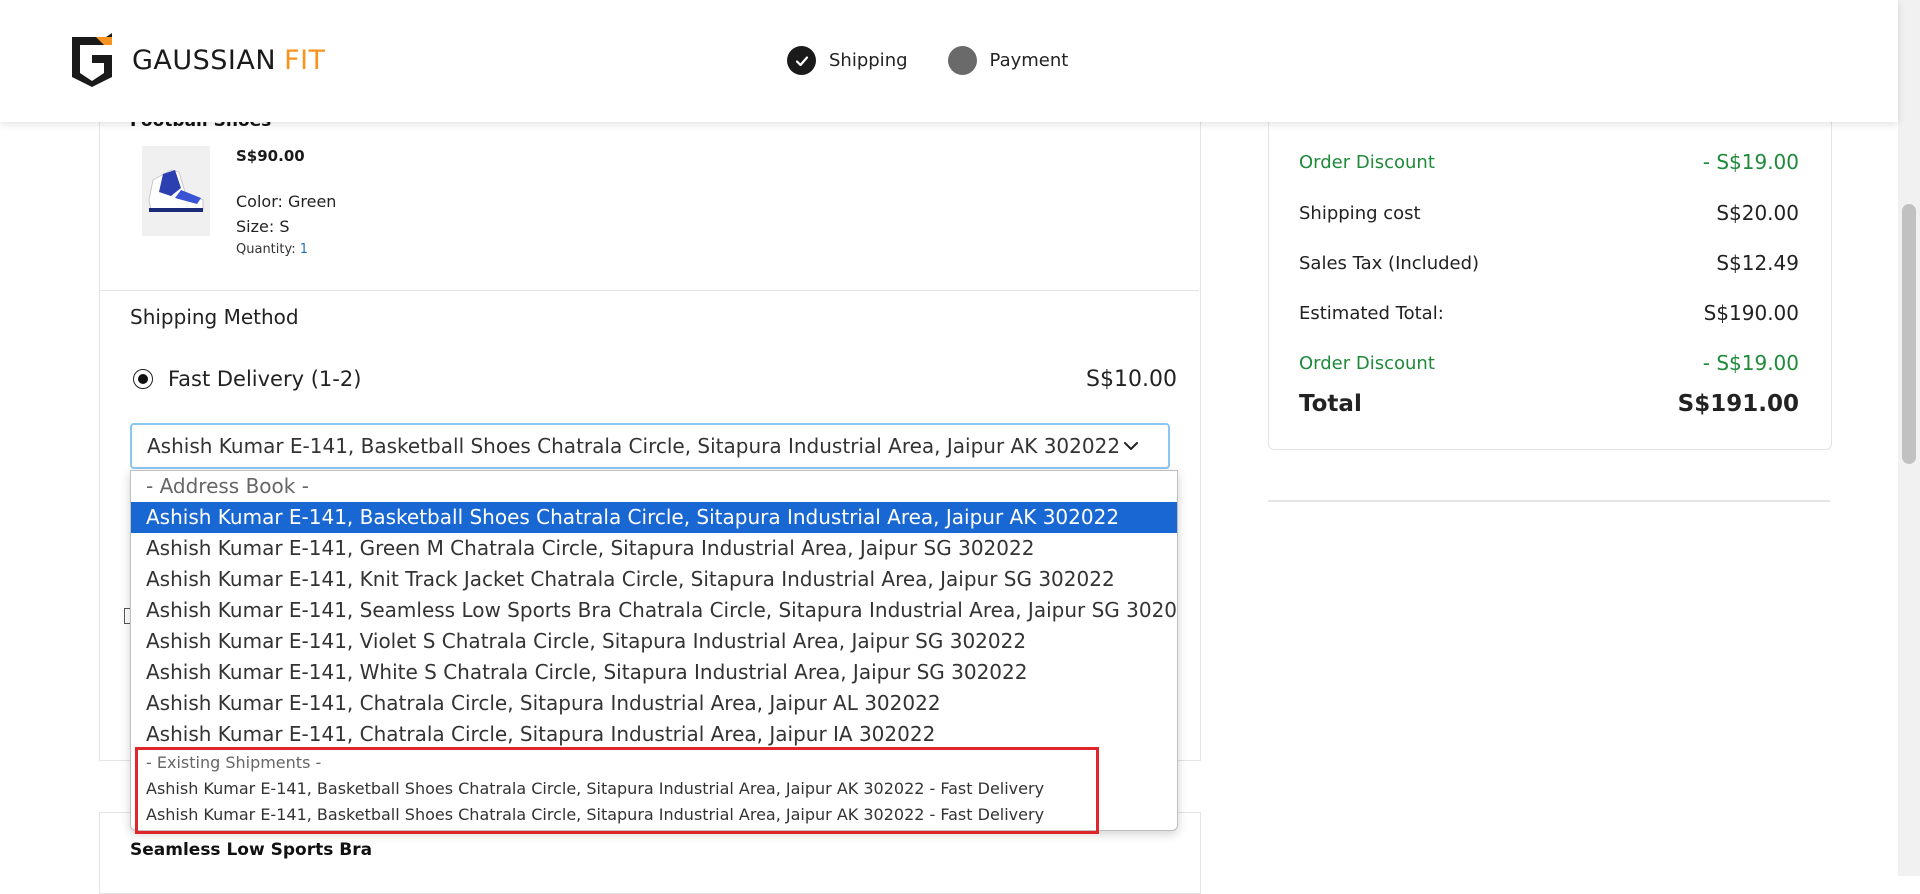 The image size is (1920, 894). Describe the element at coordinates (1549, 263) in the screenshot. I see `summary-sales-tax: Sales Tax (Included) S$12.49` at that location.